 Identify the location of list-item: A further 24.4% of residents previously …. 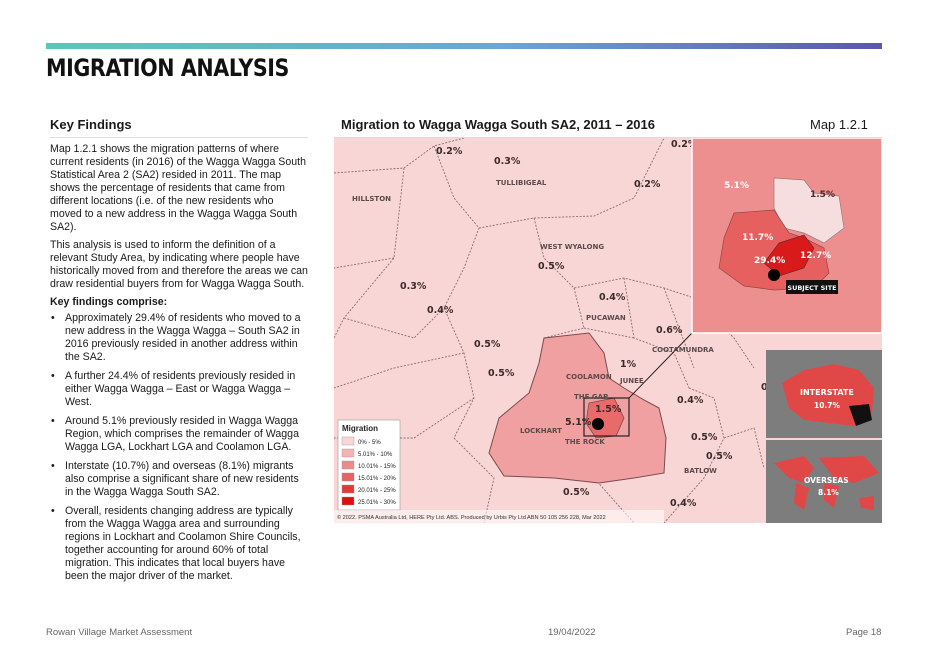
(179, 389).